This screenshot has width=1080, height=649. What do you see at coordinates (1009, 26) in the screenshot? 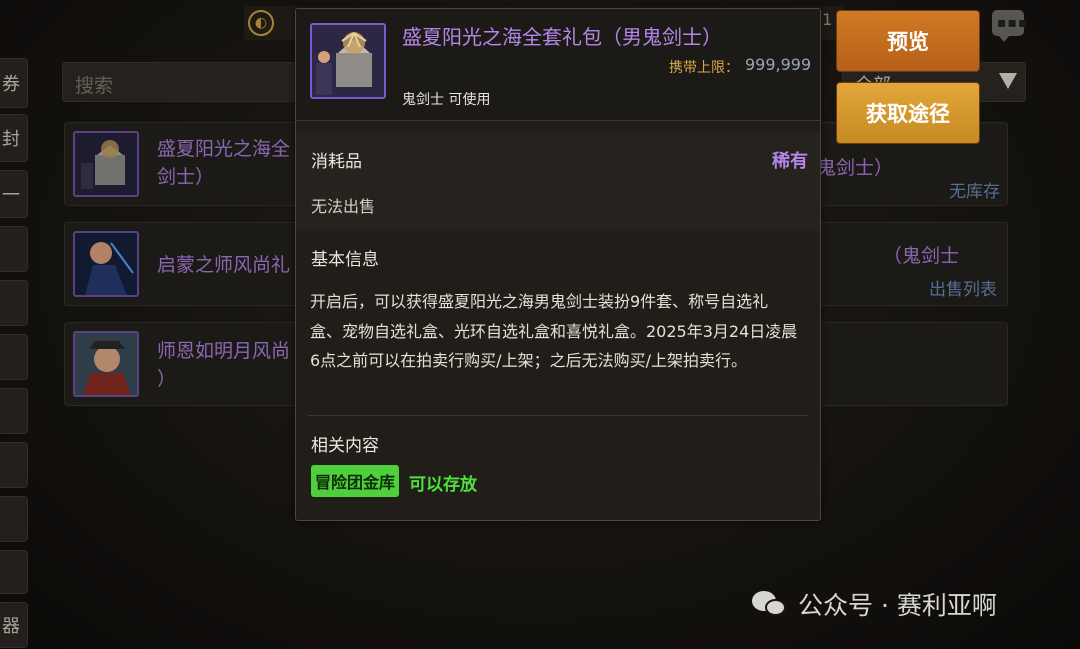
I see `chat-icon: ▪▪▪` at bounding box center [1009, 26].